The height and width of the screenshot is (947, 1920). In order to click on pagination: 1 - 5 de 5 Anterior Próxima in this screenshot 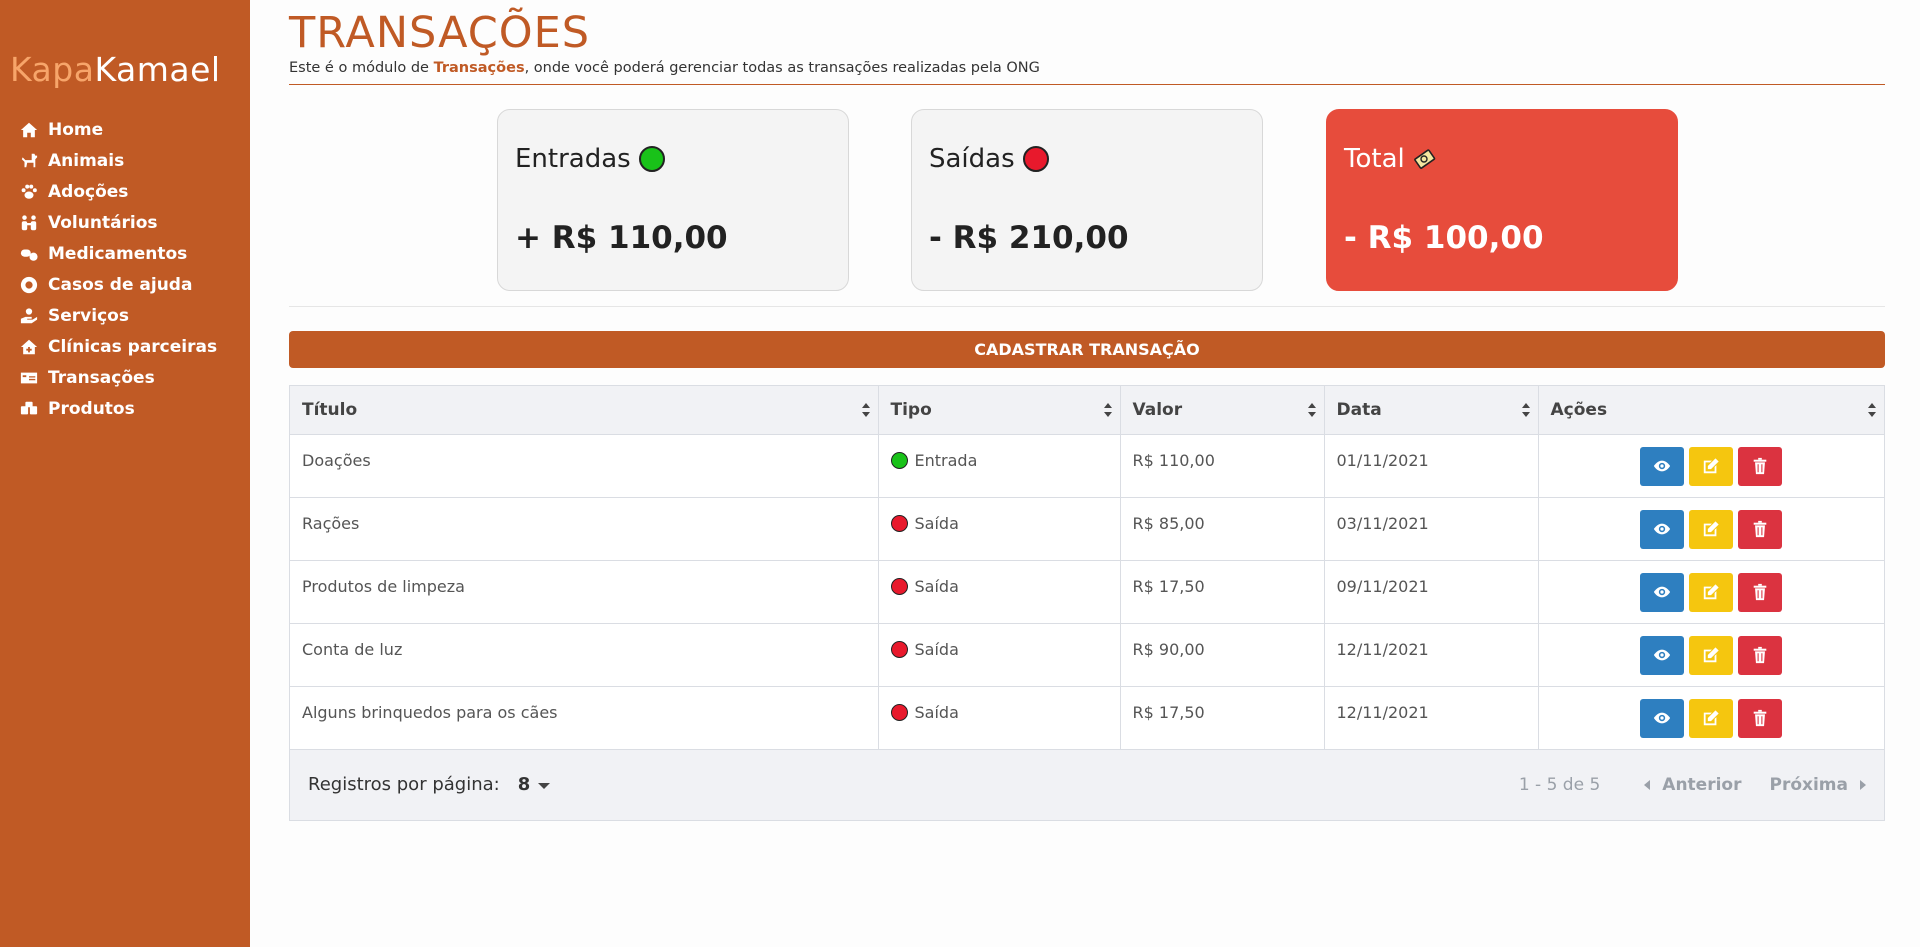, I will do `click(1692, 785)`.